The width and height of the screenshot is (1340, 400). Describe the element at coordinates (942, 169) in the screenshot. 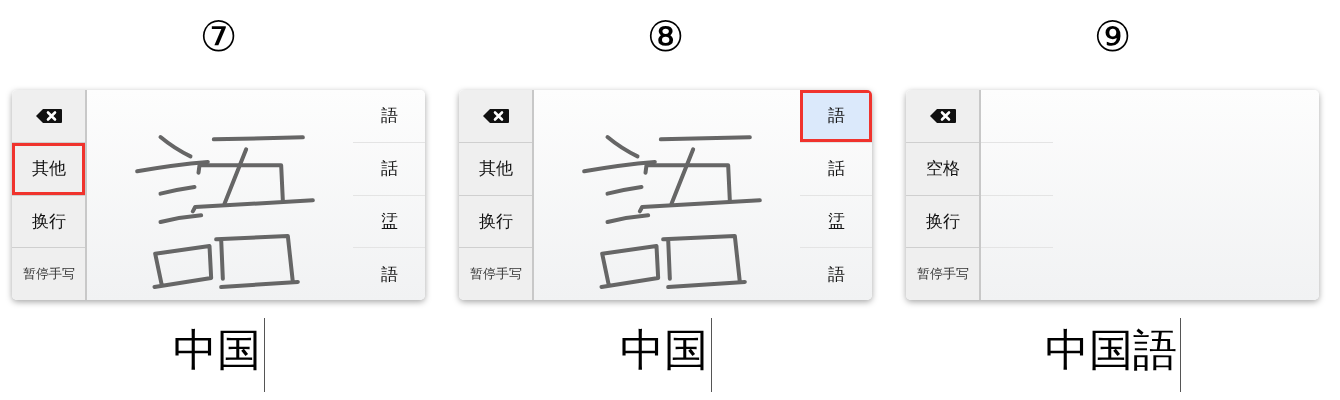

I see `keyboard-key: 空格` at that location.